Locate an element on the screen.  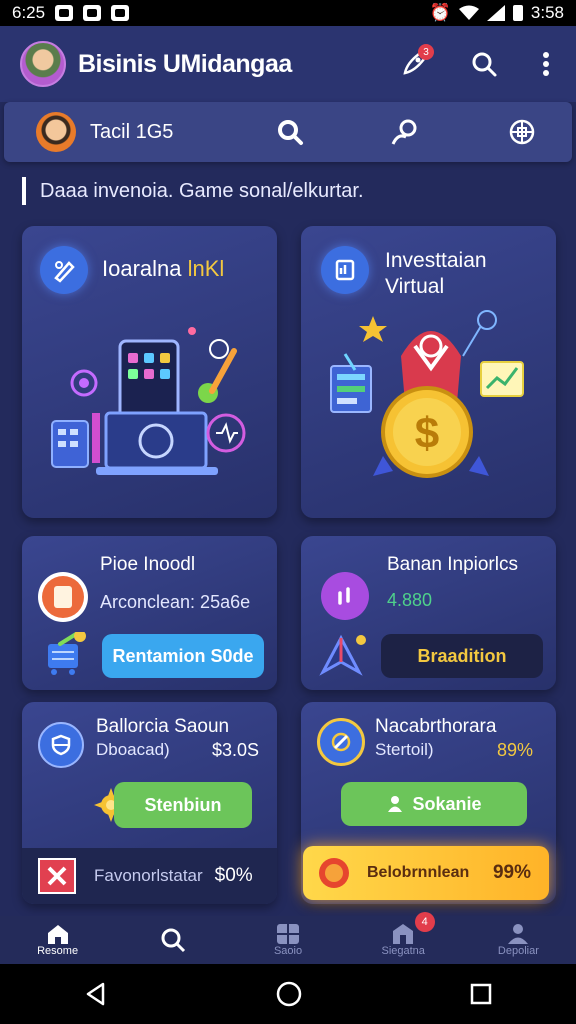
person-icon is located at coordinates (395, 804).